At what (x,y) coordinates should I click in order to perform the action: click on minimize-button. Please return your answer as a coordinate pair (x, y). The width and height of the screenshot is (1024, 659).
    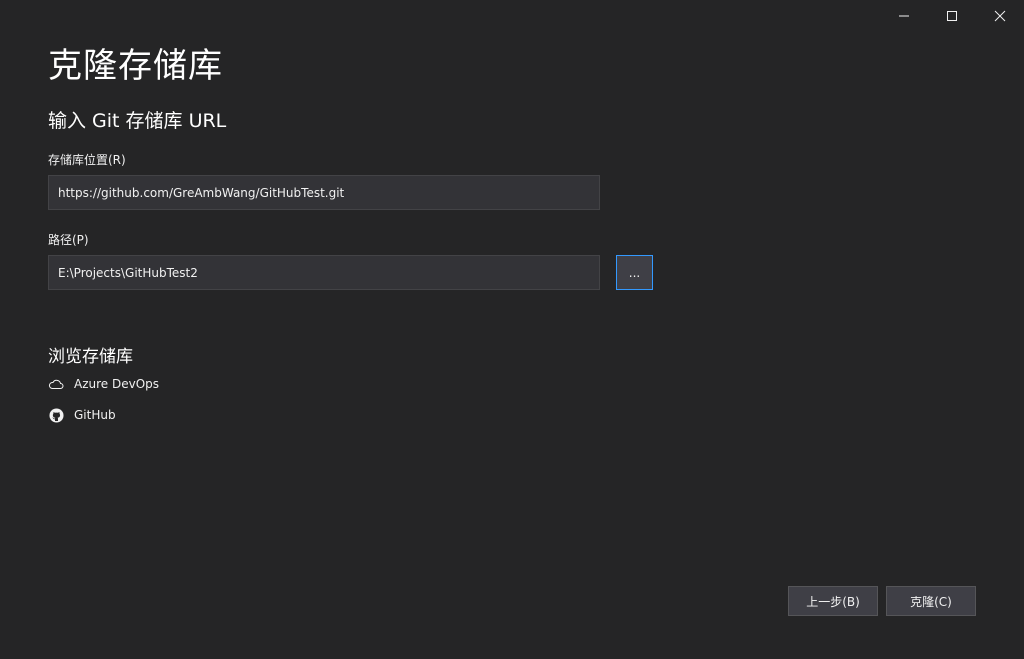
    Looking at the image, I should click on (904, 16).